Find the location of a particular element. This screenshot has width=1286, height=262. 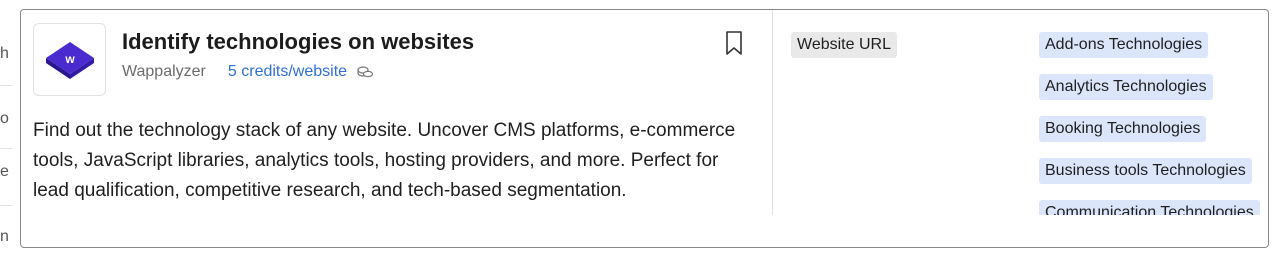

output-tag: Communication Technologies is located at coordinates (1149, 207).